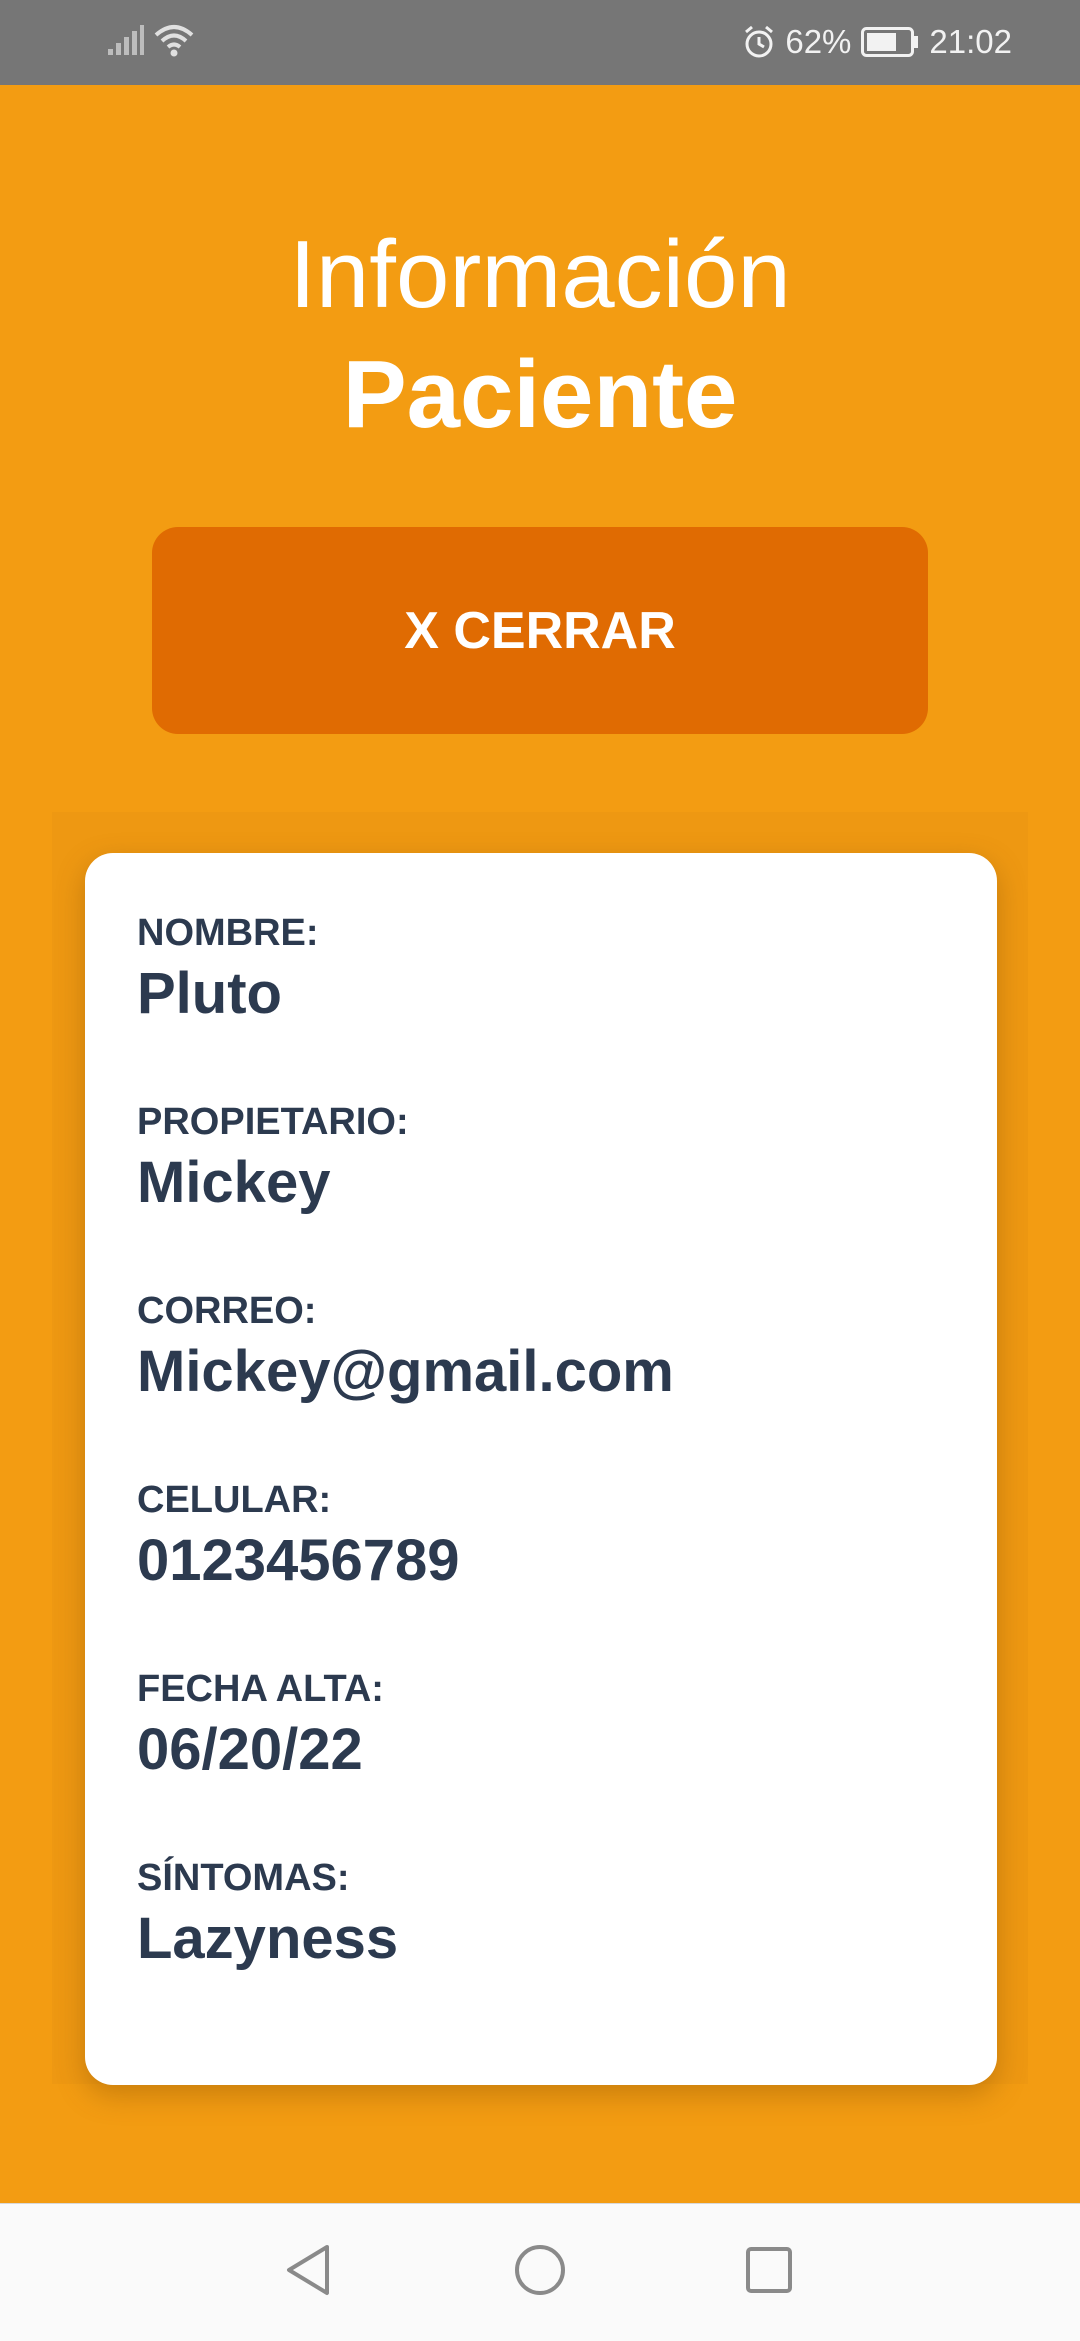 The width and height of the screenshot is (1080, 2341). I want to click on field-label: PROPIETARIO:, so click(273, 1122).